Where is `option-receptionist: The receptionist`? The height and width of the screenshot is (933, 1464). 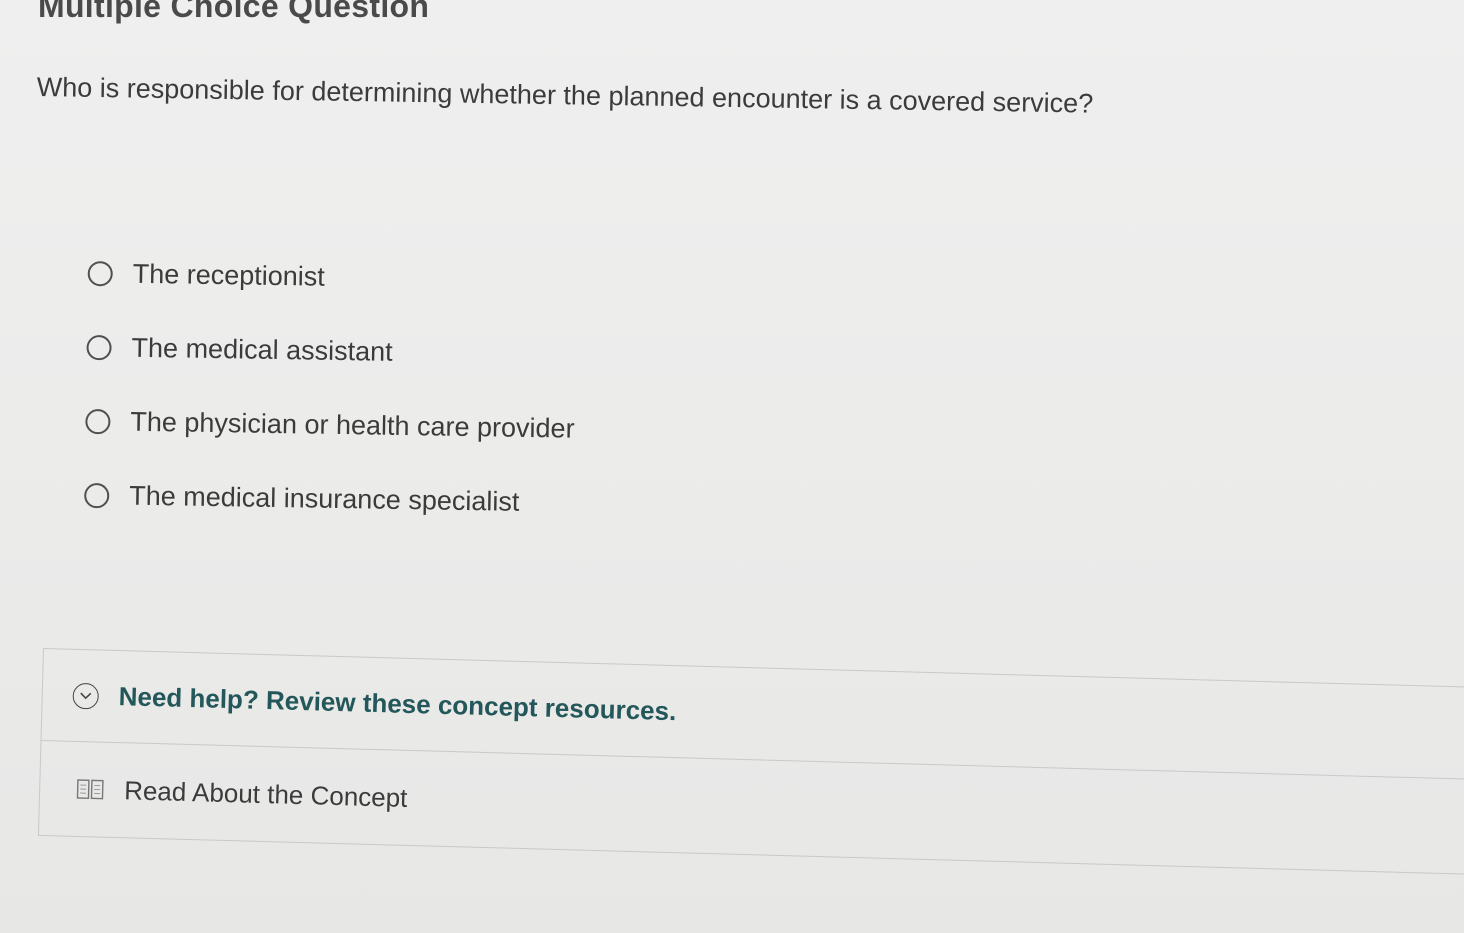
option-receptionist: The receptionist is located at coordinates (537, 280).